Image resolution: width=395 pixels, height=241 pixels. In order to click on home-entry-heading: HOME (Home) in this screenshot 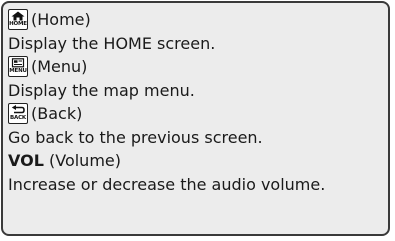, I will do `click(198, 20)`.